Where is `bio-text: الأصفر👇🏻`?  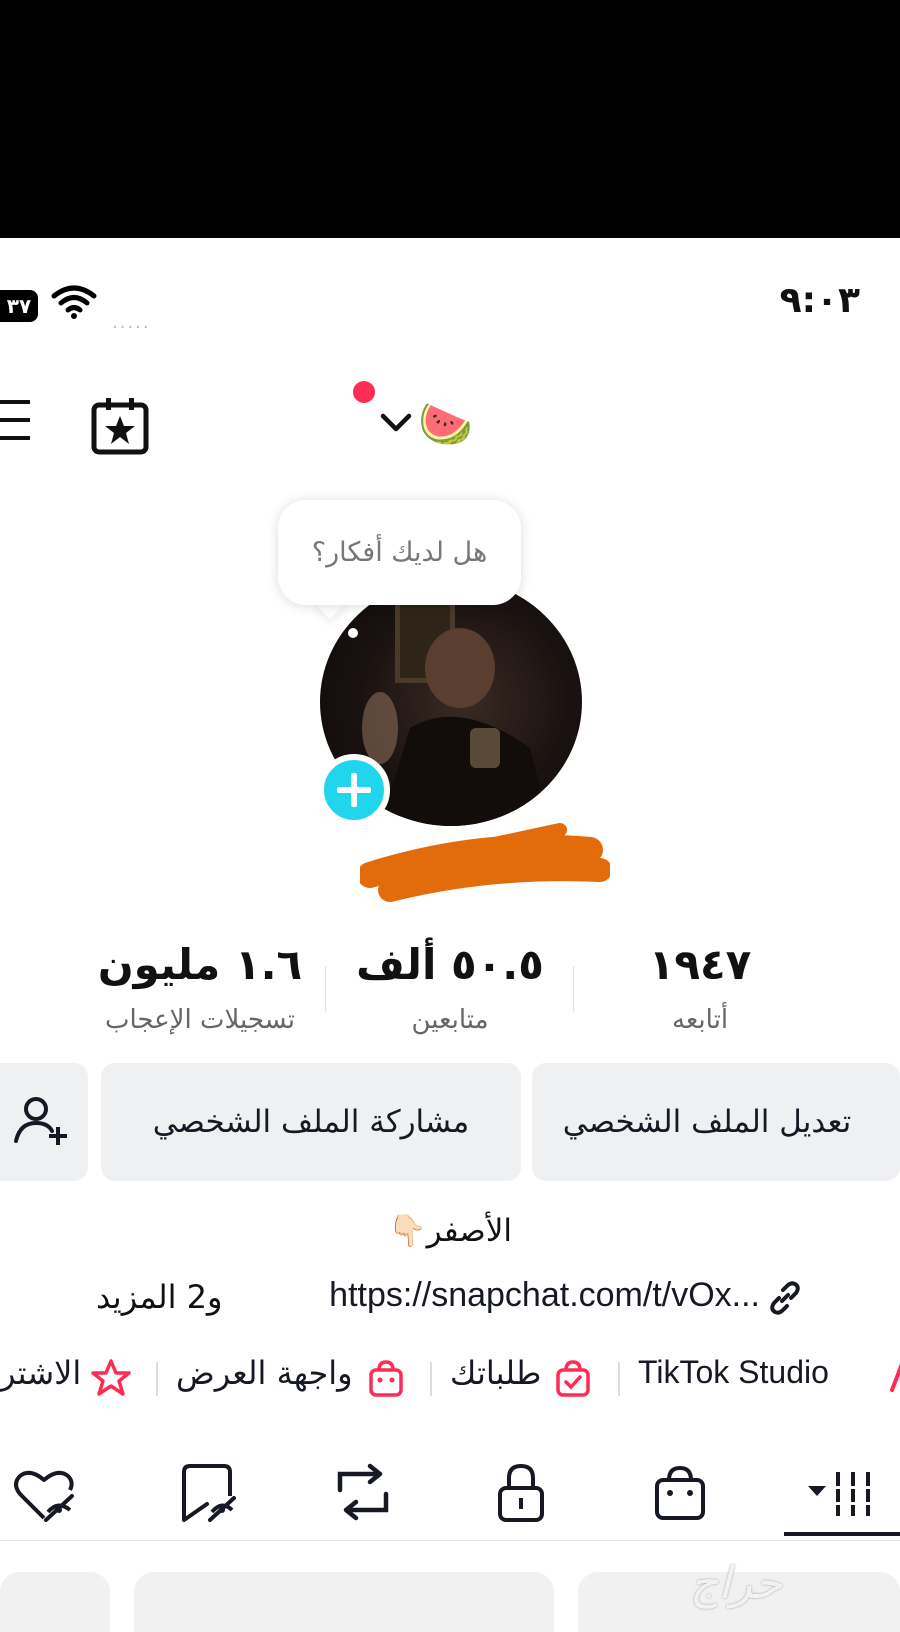 bio-text: الأصفر👇🏻 is located at coordinates (450, 1231).